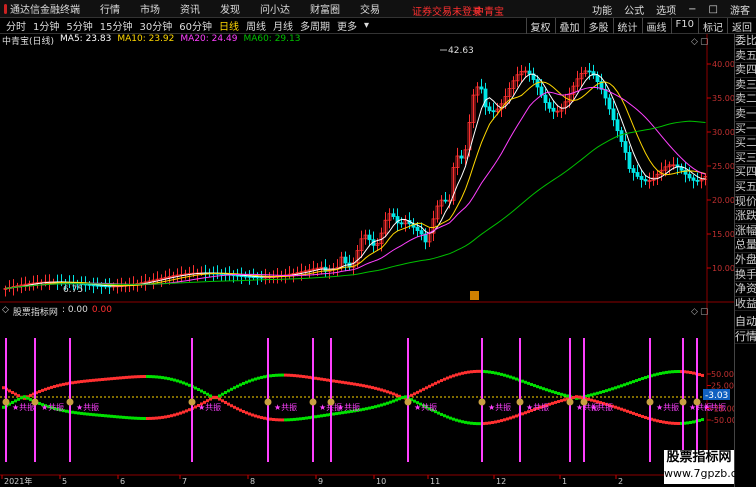 The image size is (756, 487). I want to click on indicator-name: 股票指标网, so click(35, 311).